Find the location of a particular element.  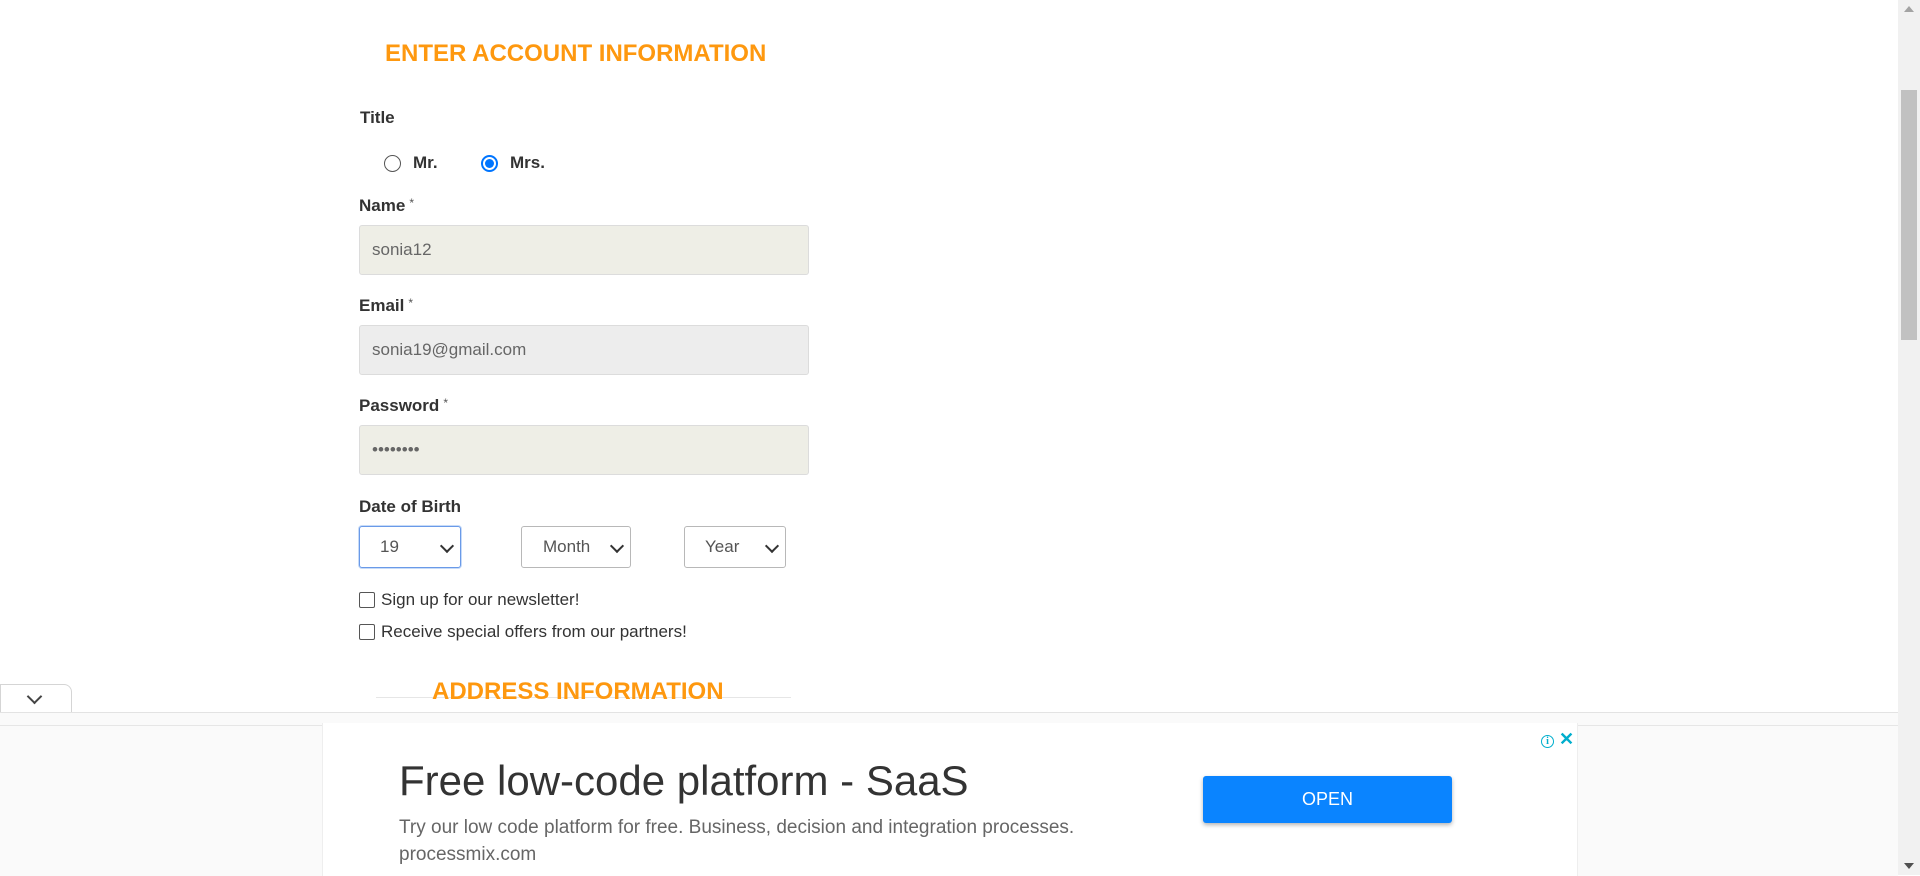

ad-headline: Free low-code platform - SaaS is located at coordinates (684, 781).